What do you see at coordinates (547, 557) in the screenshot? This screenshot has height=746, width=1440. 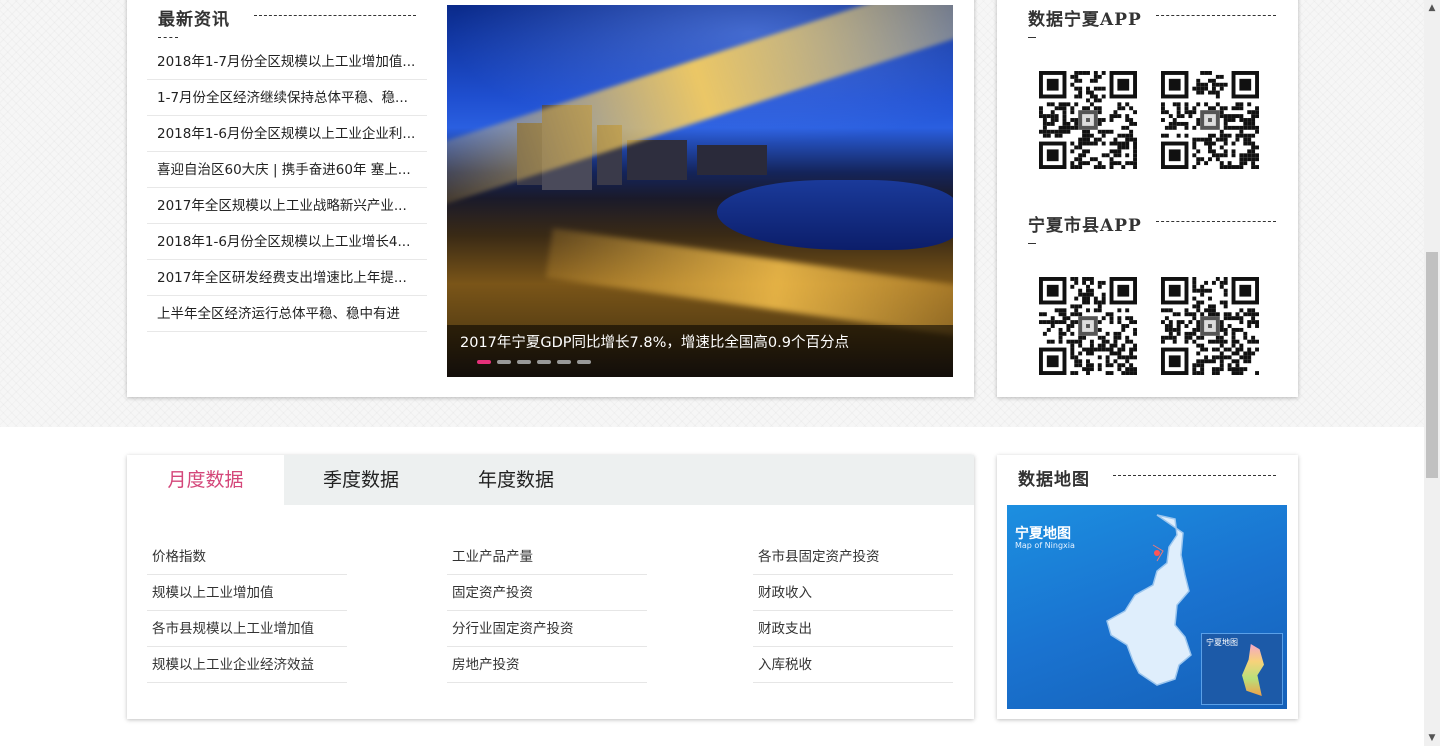 I see `data-link: 工业产品产量` at bounding box center [547, 557].